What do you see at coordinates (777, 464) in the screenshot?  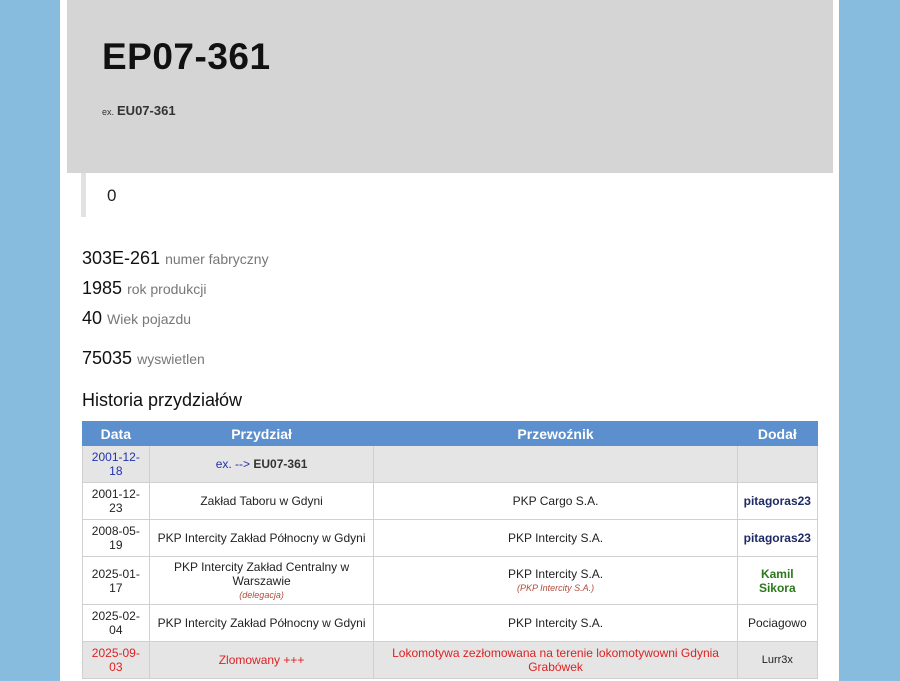 I see `row-user` at bounding box center [777, 464].